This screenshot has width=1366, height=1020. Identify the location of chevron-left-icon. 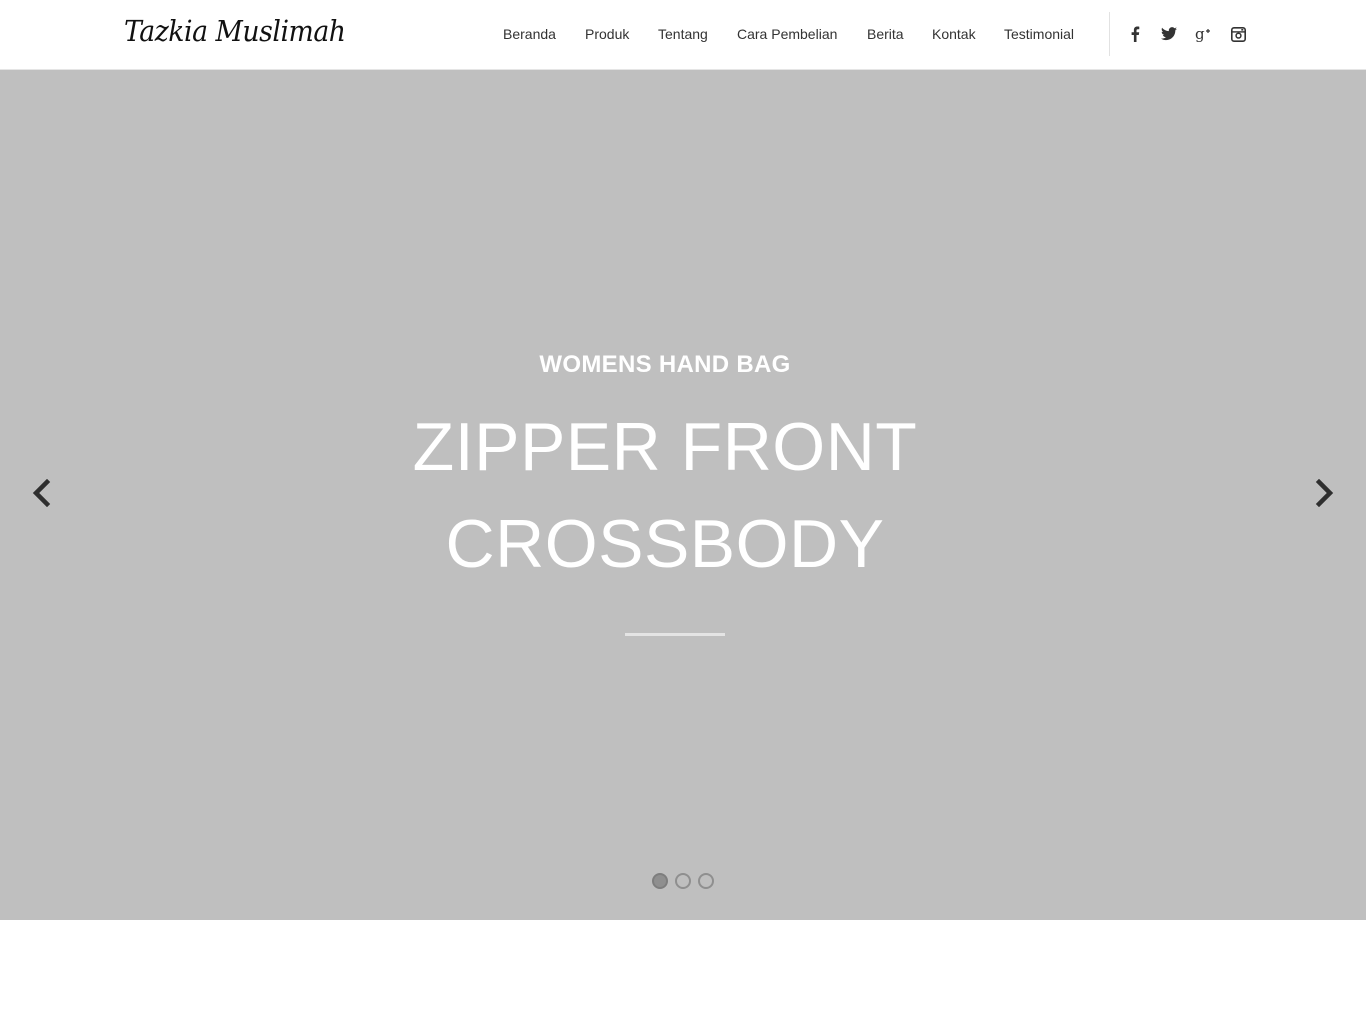
(41, 493).